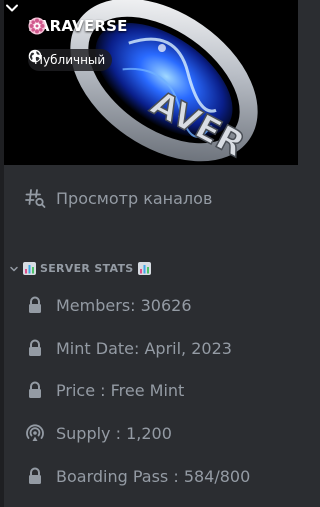 This screenshot has width=320, height=507. I want to click on channel-supply: Supply : 1,200, so click(98, 433).